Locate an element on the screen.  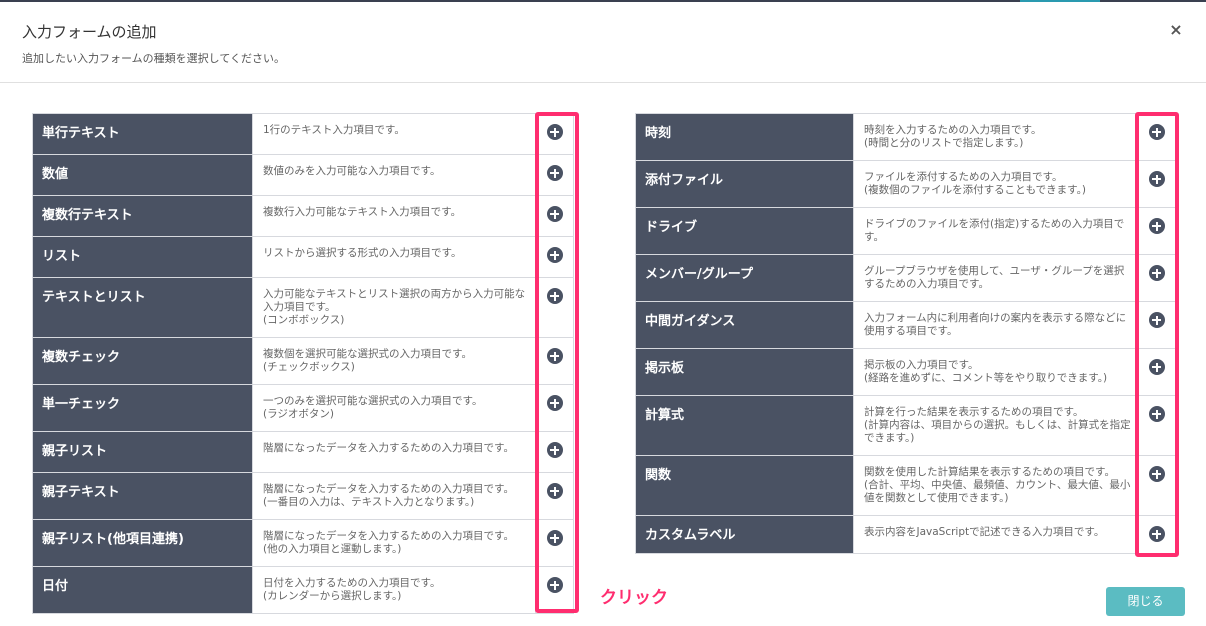
form-type-name: 関数 is located at coordinates (744, 485).